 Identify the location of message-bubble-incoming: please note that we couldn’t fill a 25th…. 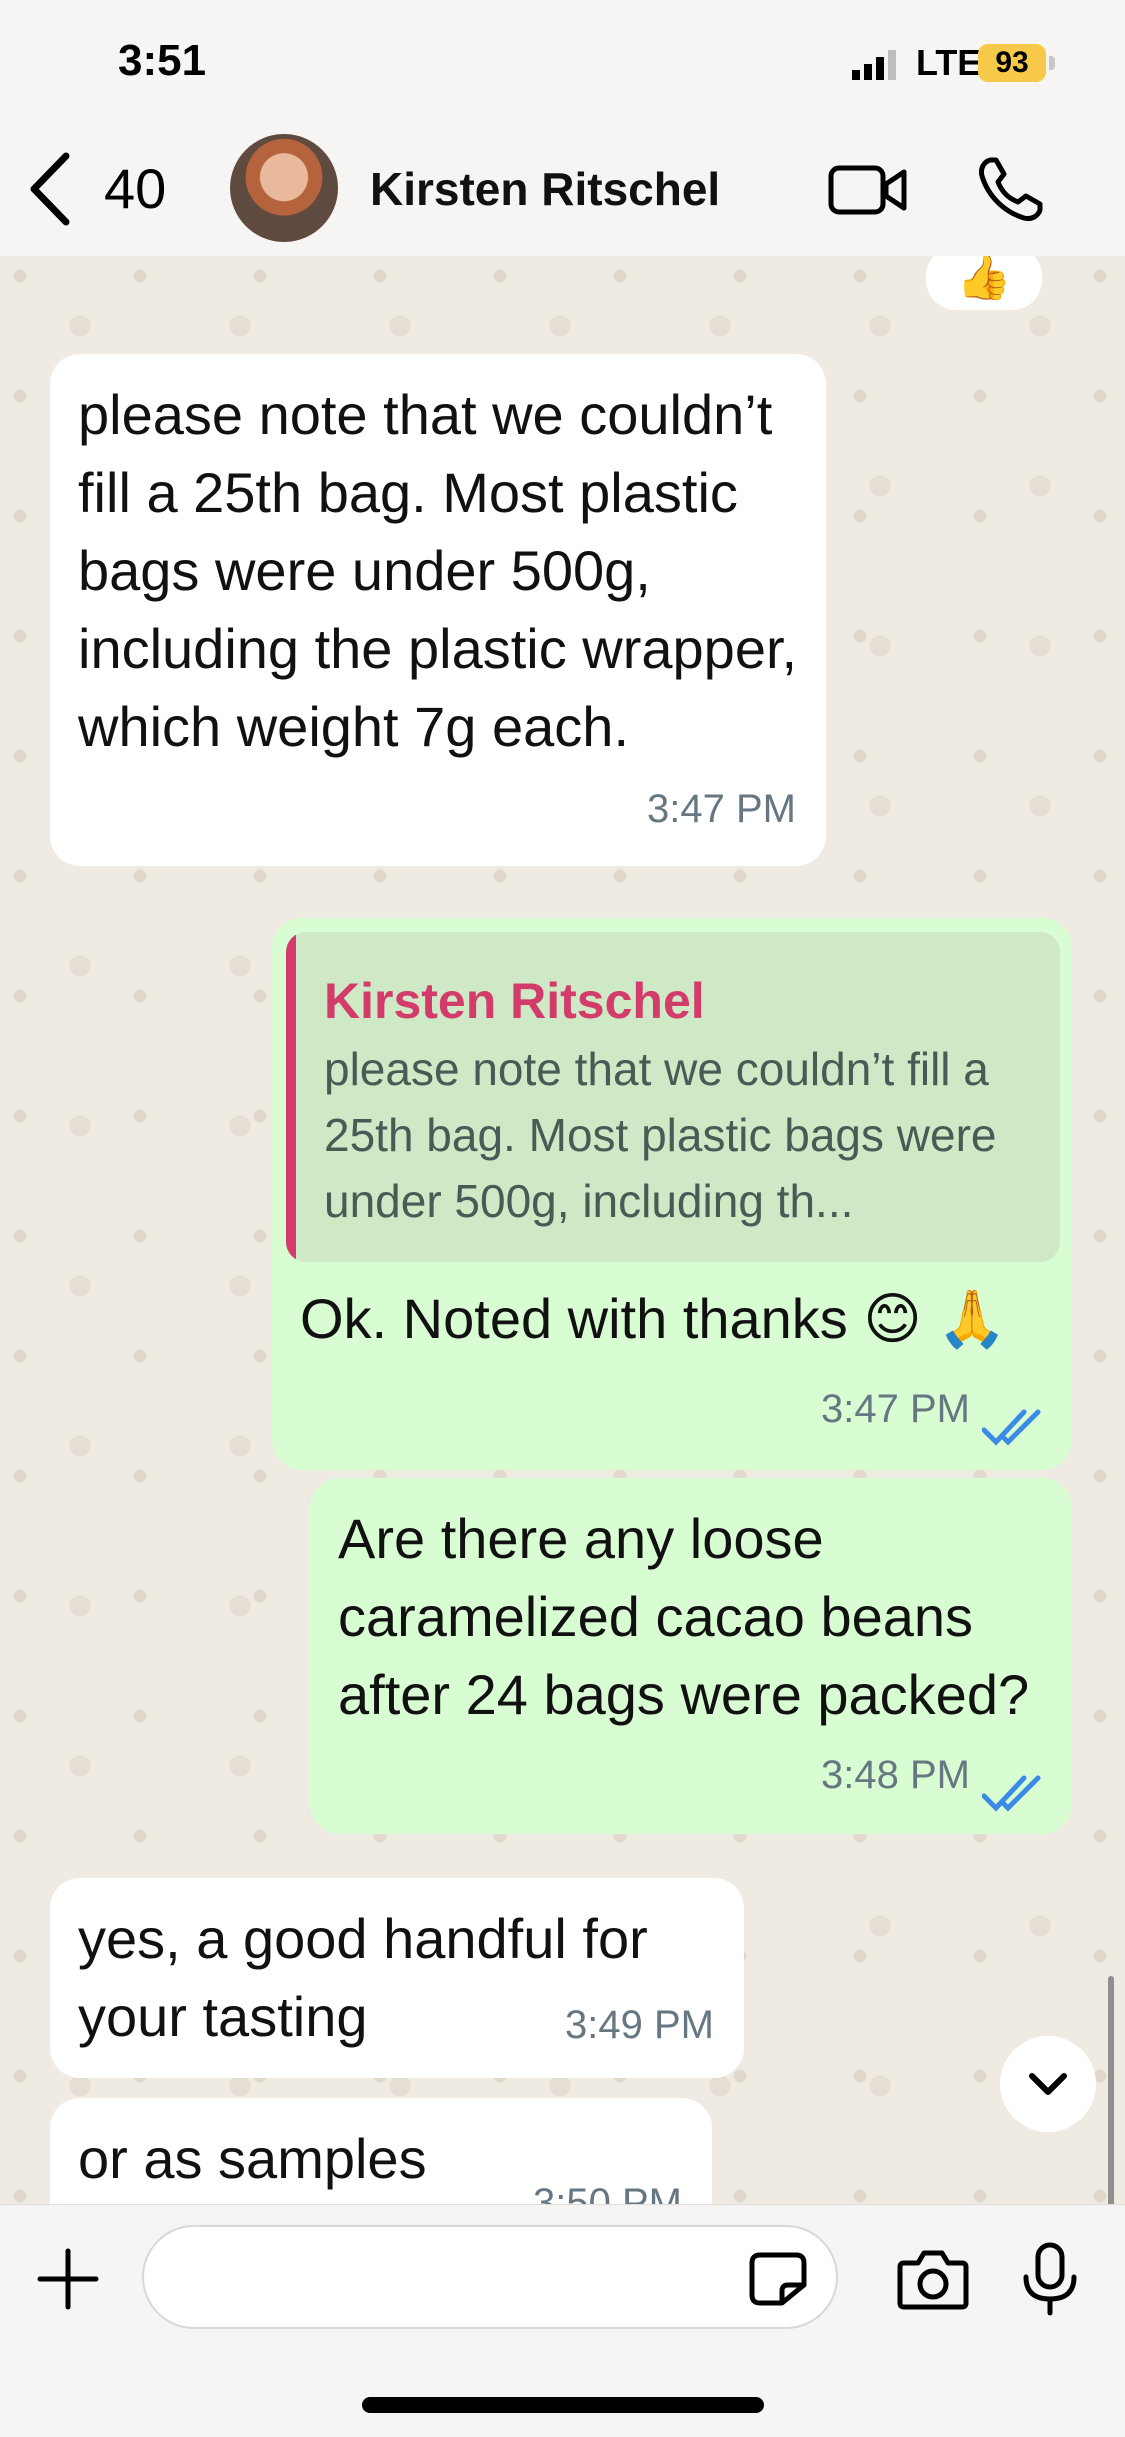
(438, 610).